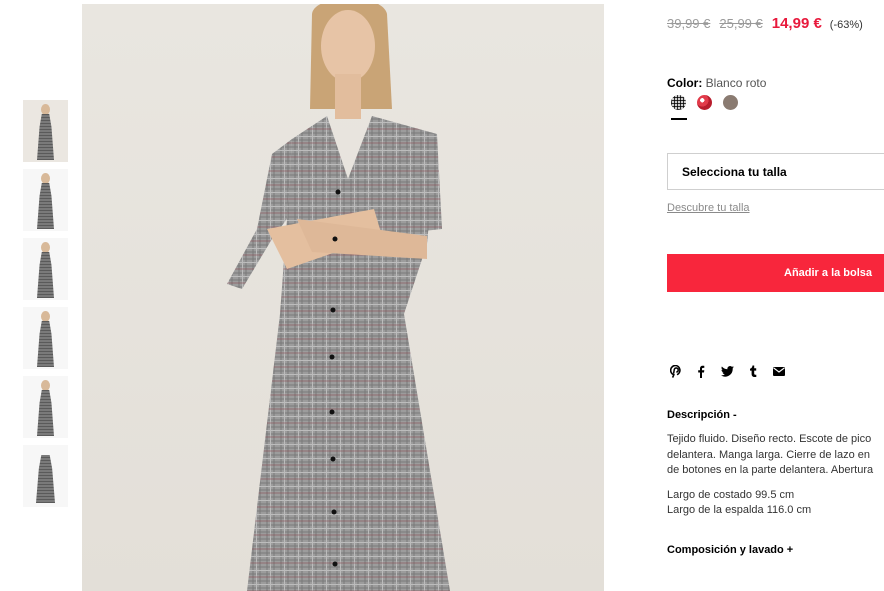 The width and height of the screenshot is (884, 591). What do you see at coordinates (727, 371) in the screenshot?
I see `twitter-icon` at bounding box center [727, 371].